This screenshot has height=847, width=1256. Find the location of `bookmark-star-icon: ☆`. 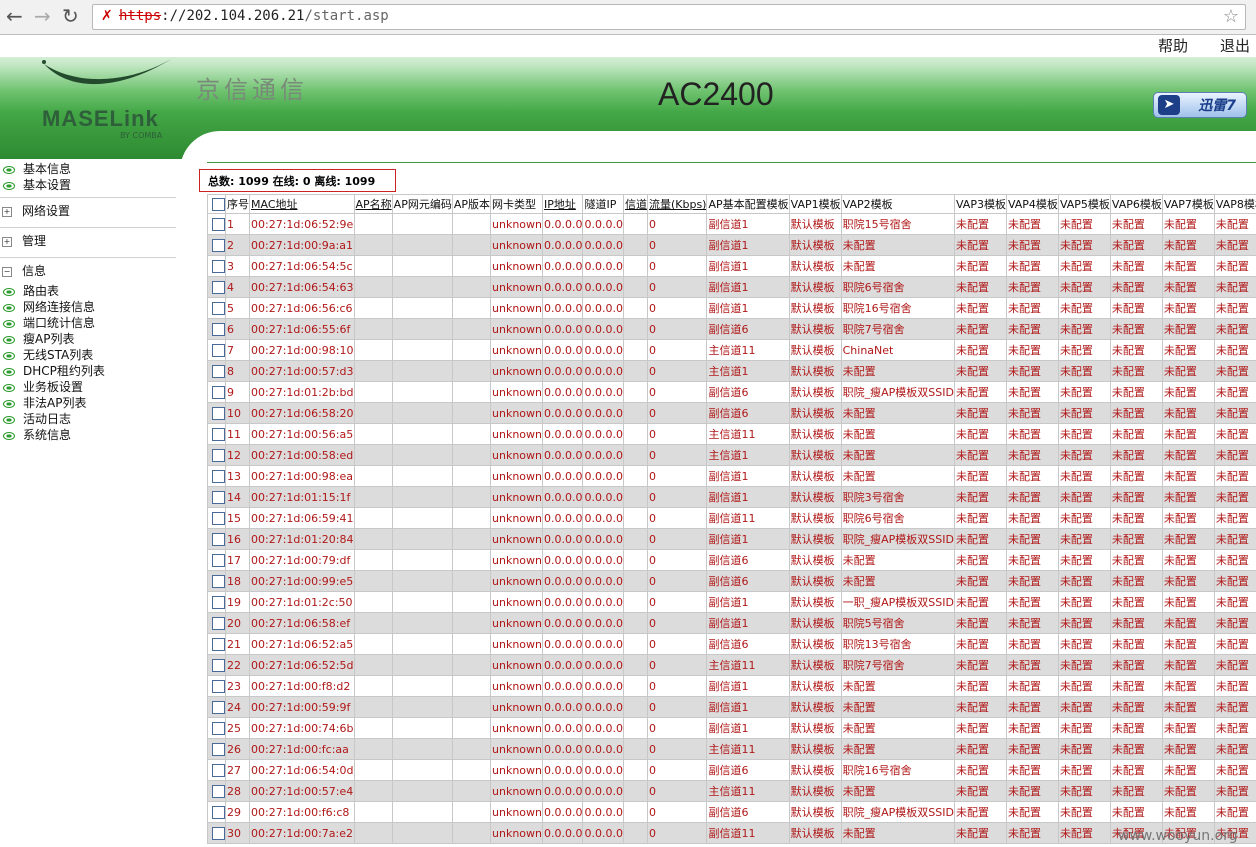

bookmark-star-icon: ☆ is located at coordinates (1231, 16).